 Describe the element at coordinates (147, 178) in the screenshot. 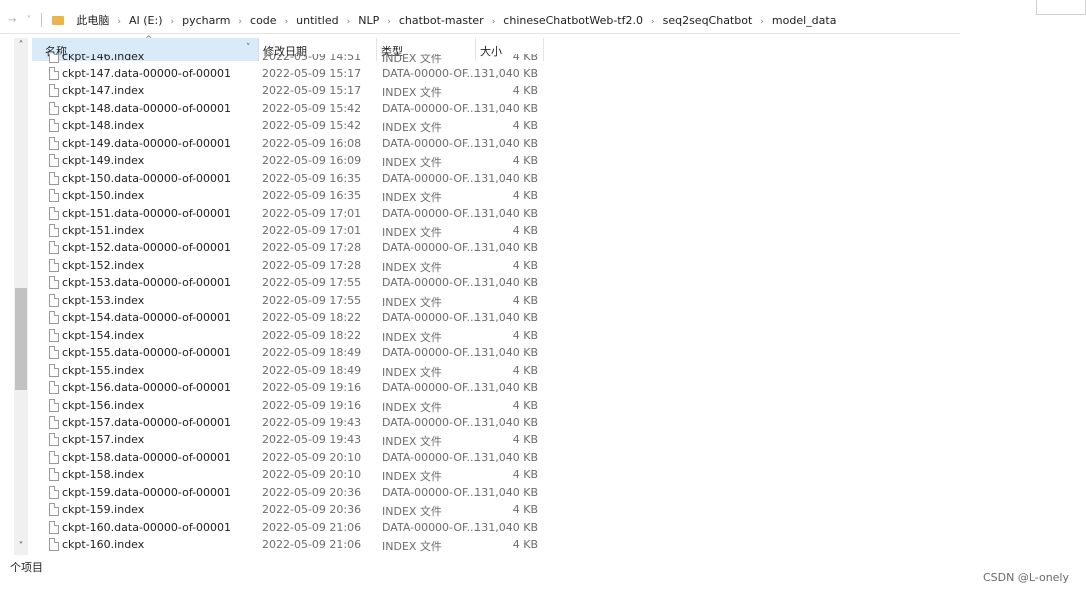

I see `file-name: ckpt-150.data-00000-of-00001` at that location.